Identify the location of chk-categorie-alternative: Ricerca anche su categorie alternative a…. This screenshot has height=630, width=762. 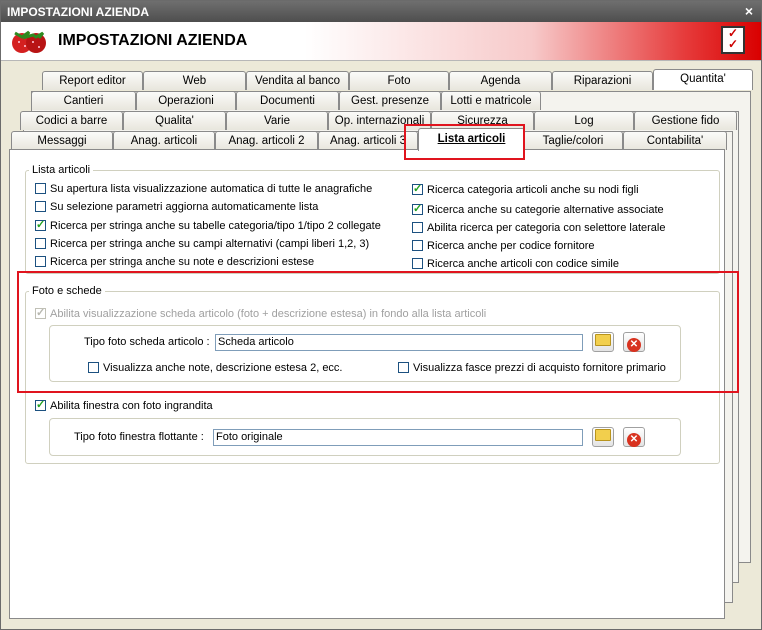
(538, 209).